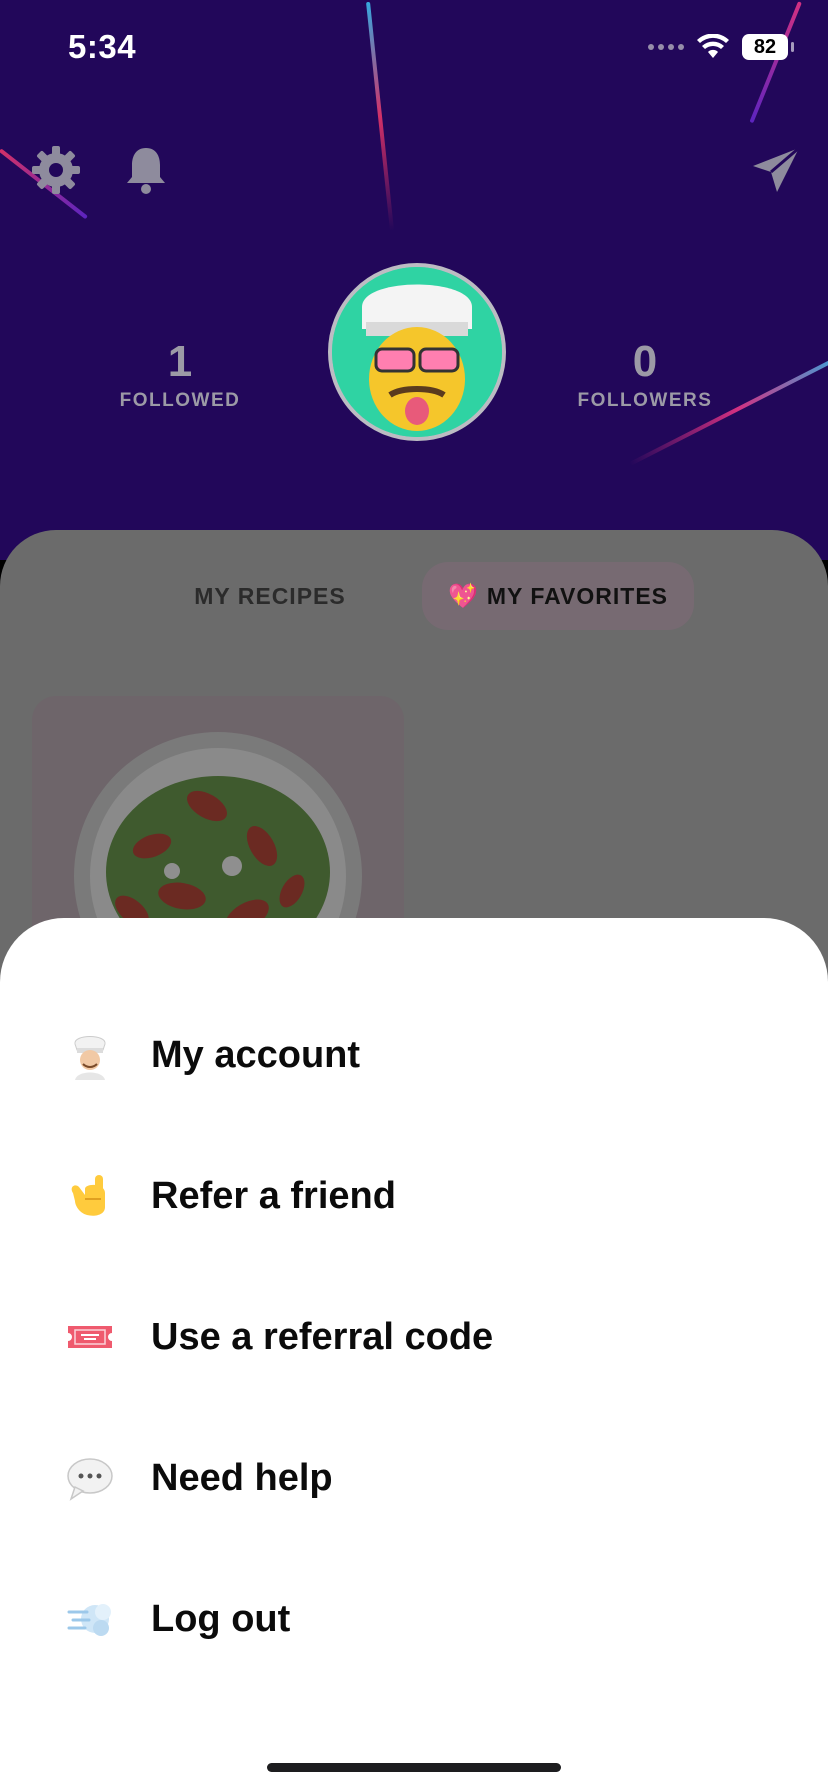 The image size is (828, 1792). I want to click on menu-item-refer-a-friend-label: Refer a friend, so click(273, 1195).